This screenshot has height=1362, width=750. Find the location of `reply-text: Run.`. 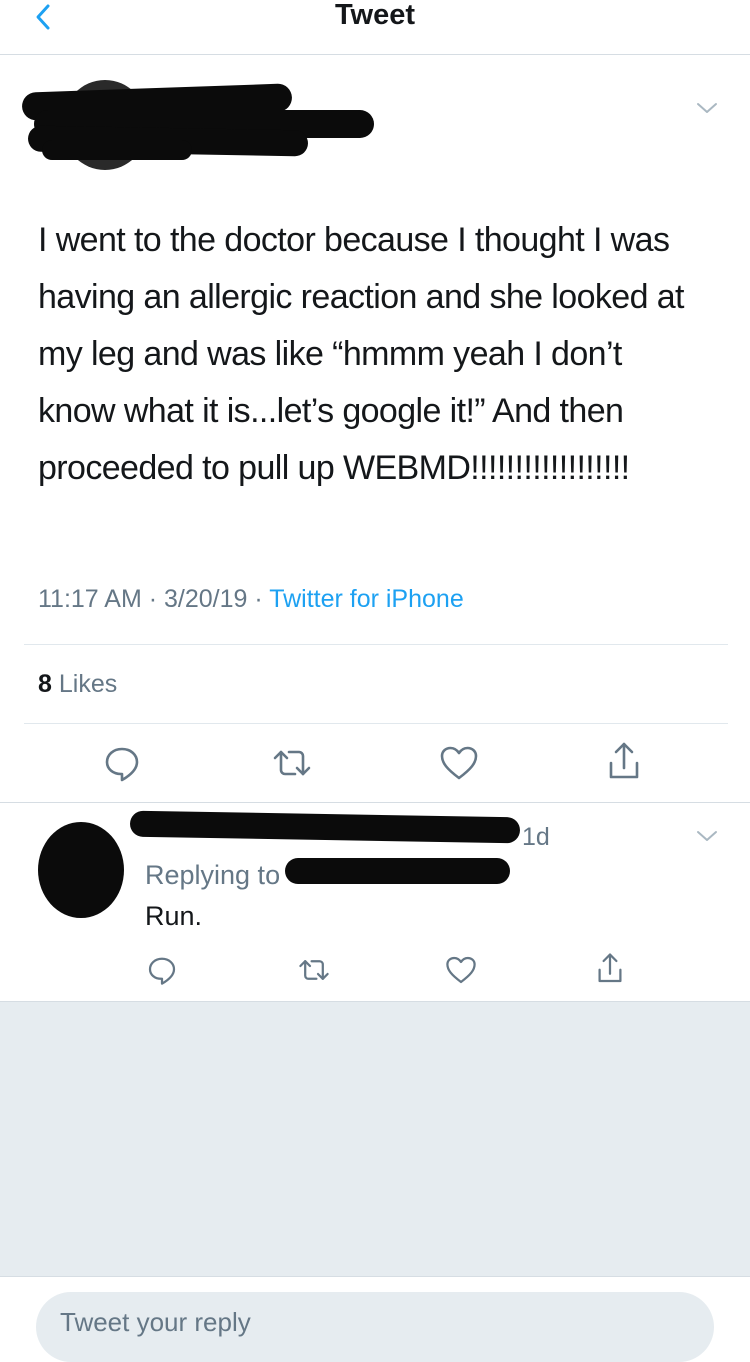

reply-text: Run. is located at coordinates (174, 916).